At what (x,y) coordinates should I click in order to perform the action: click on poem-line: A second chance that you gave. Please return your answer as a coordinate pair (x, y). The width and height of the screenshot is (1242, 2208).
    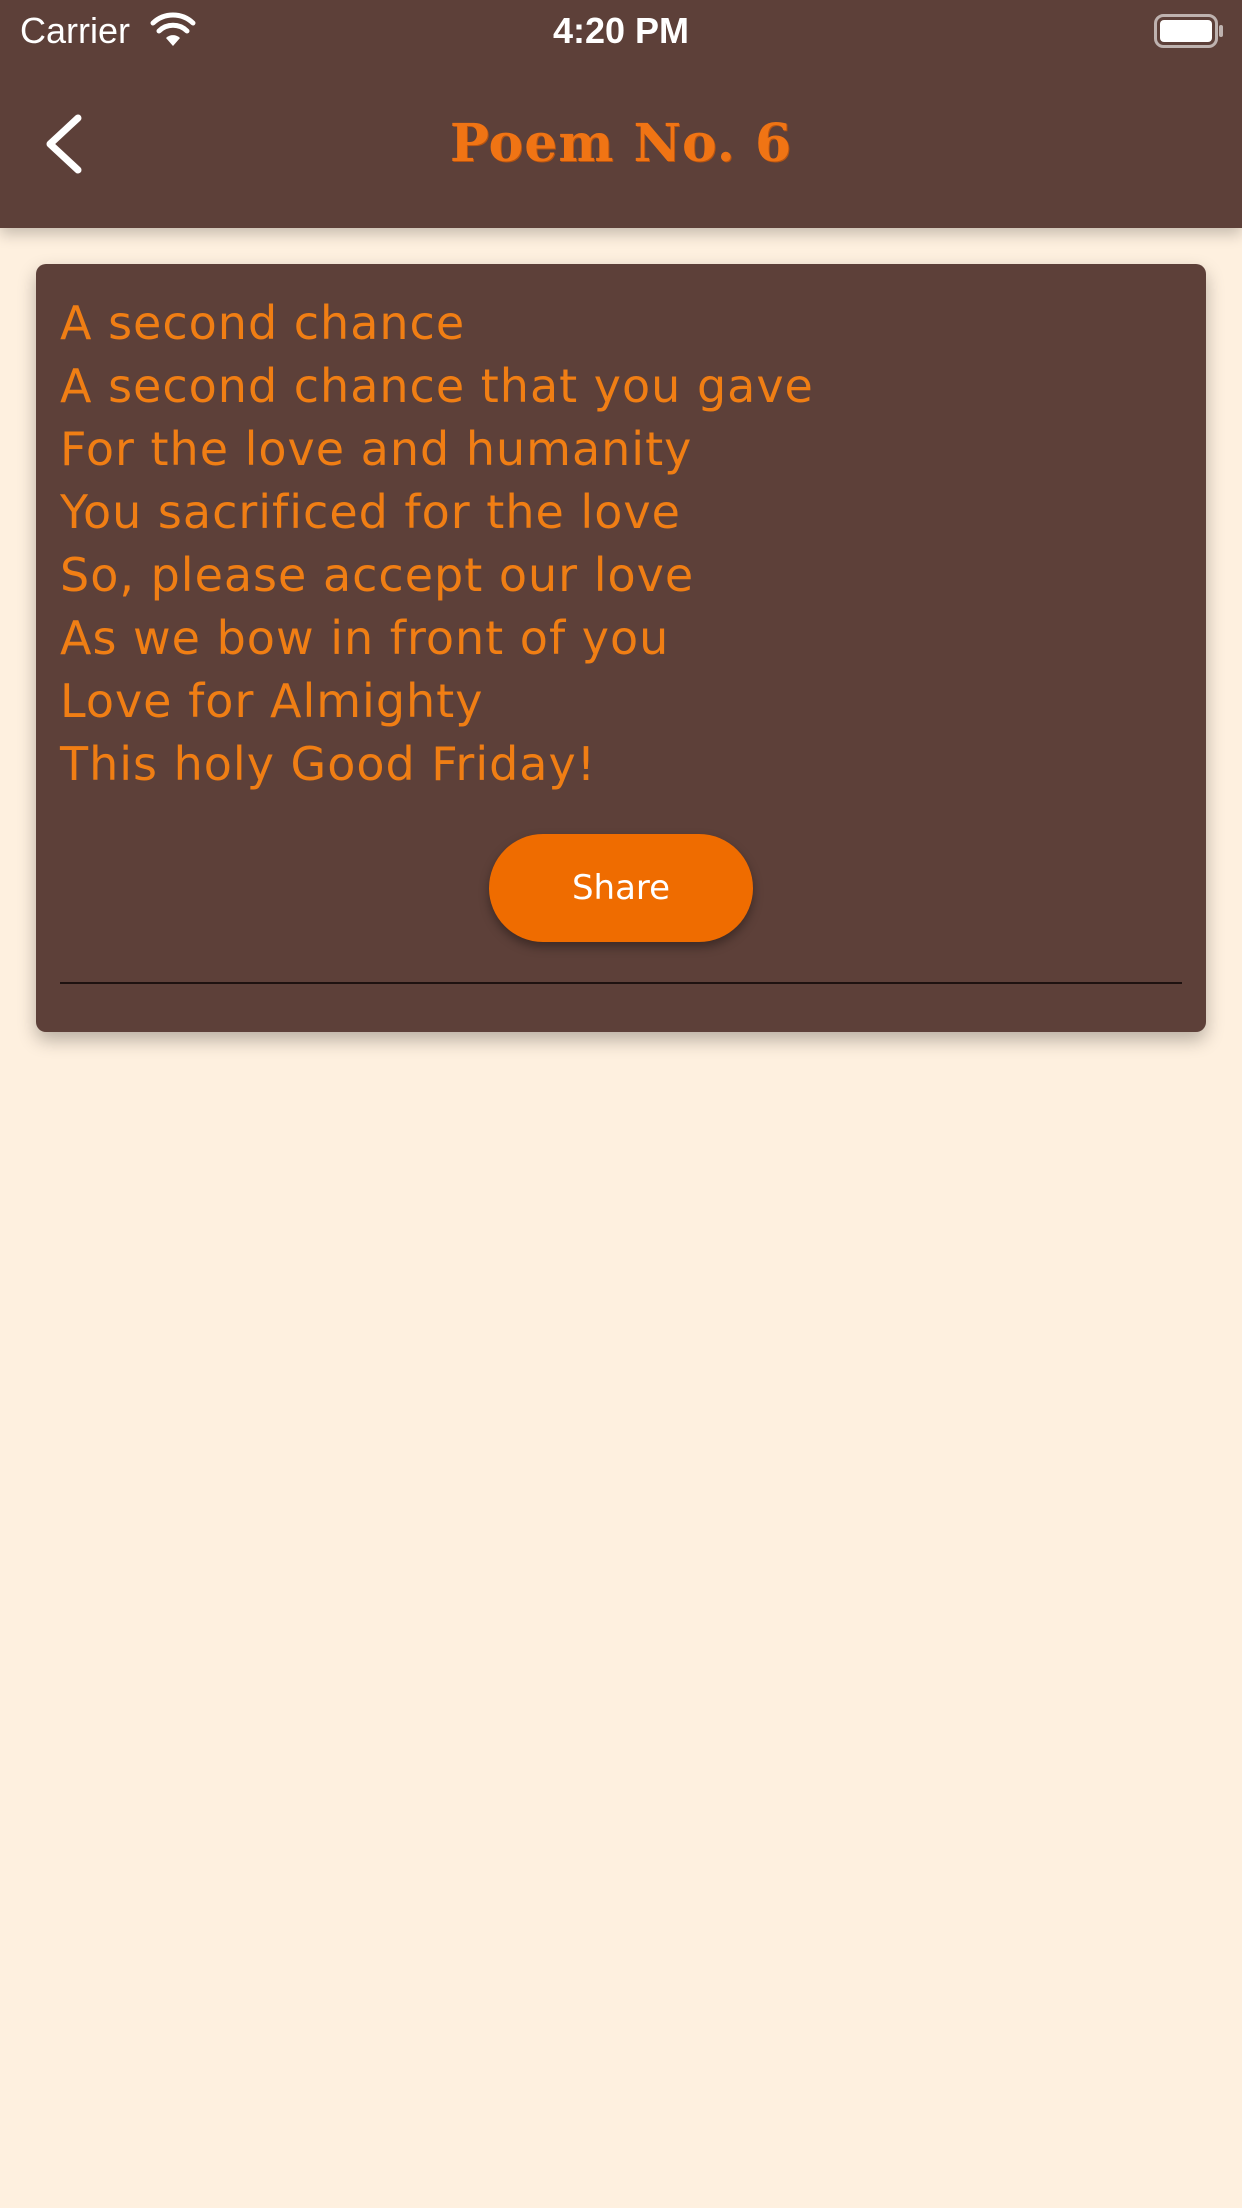
    Looking at the image, I should click on (437, 386).